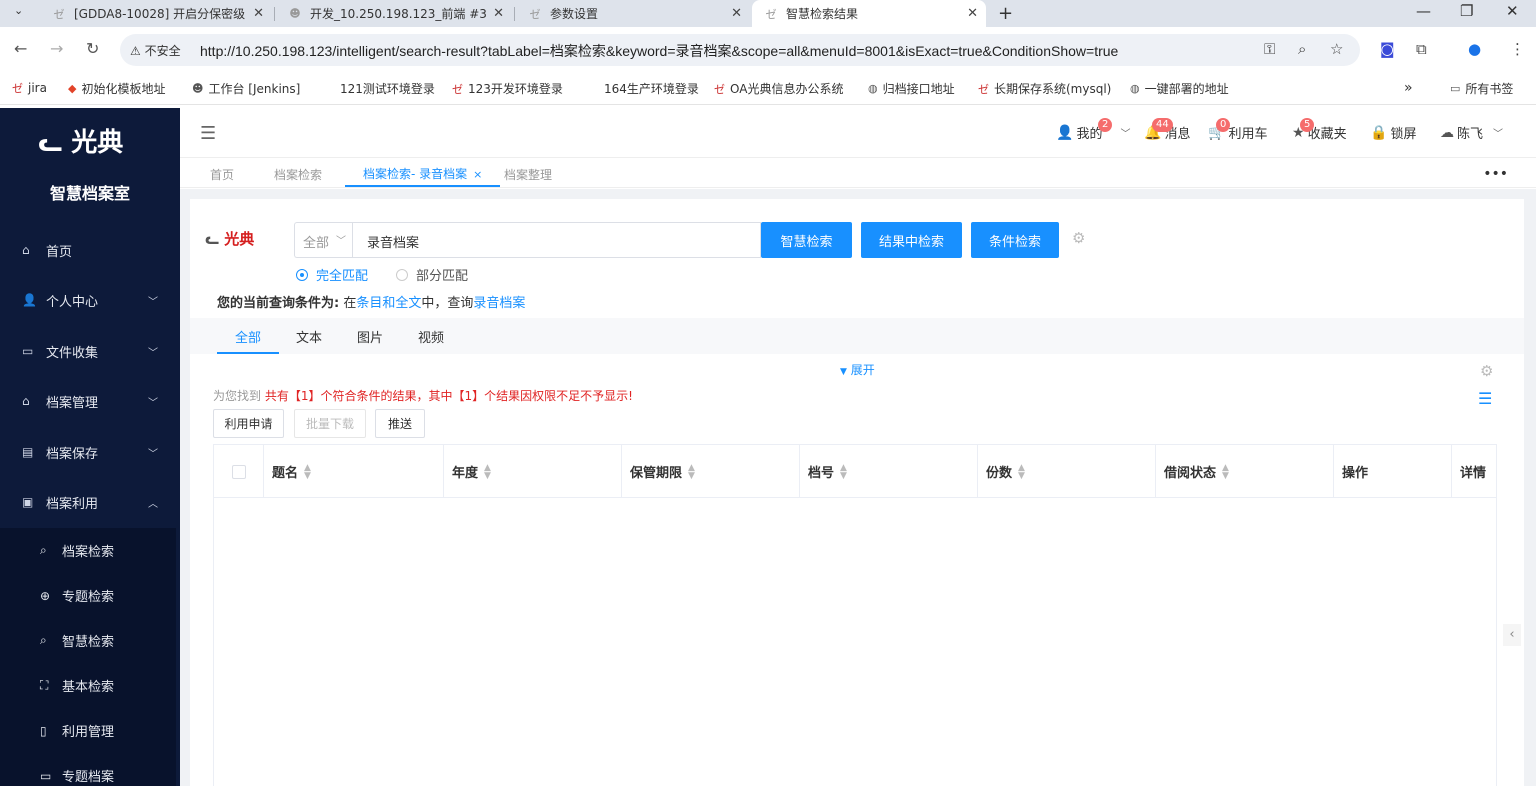 This screenshot has width=1536, height=786. Describe the element at coordinates (20, 48) in the screenshot. I see `back-icon: ←` at that location.